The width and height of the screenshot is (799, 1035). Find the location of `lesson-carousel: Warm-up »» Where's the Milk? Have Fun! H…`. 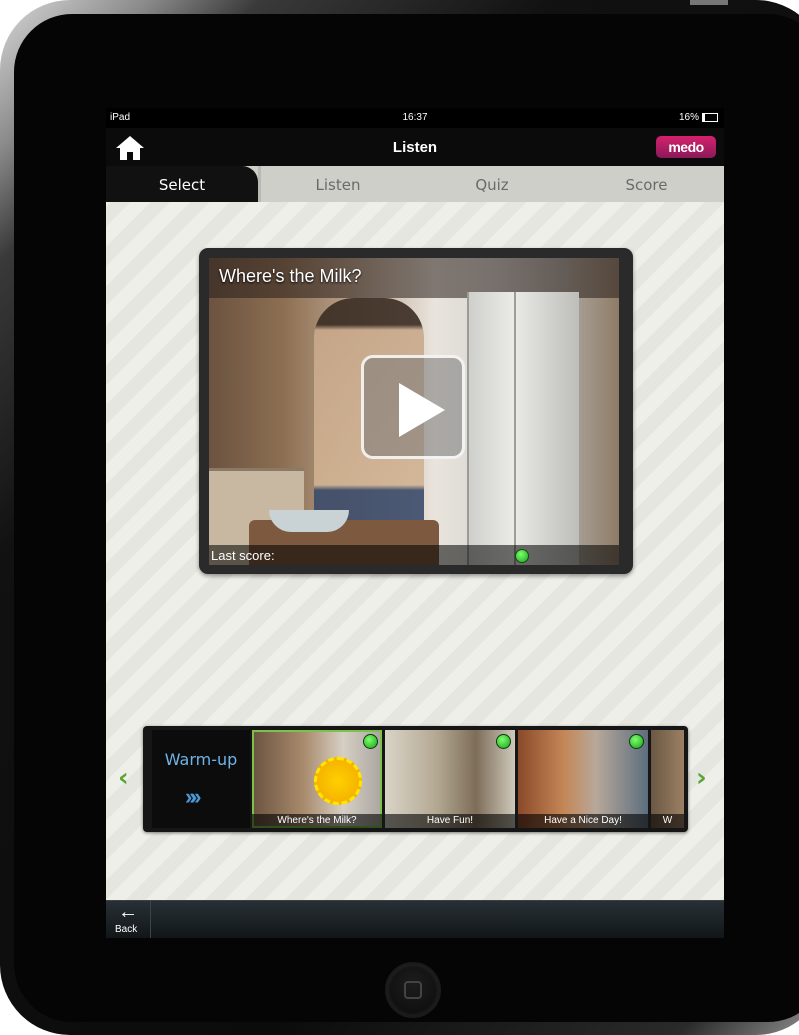

lesson-carousel: Warm-up »» Where's the Milk? Have Fun! H… is located at coordinates (415, 779).